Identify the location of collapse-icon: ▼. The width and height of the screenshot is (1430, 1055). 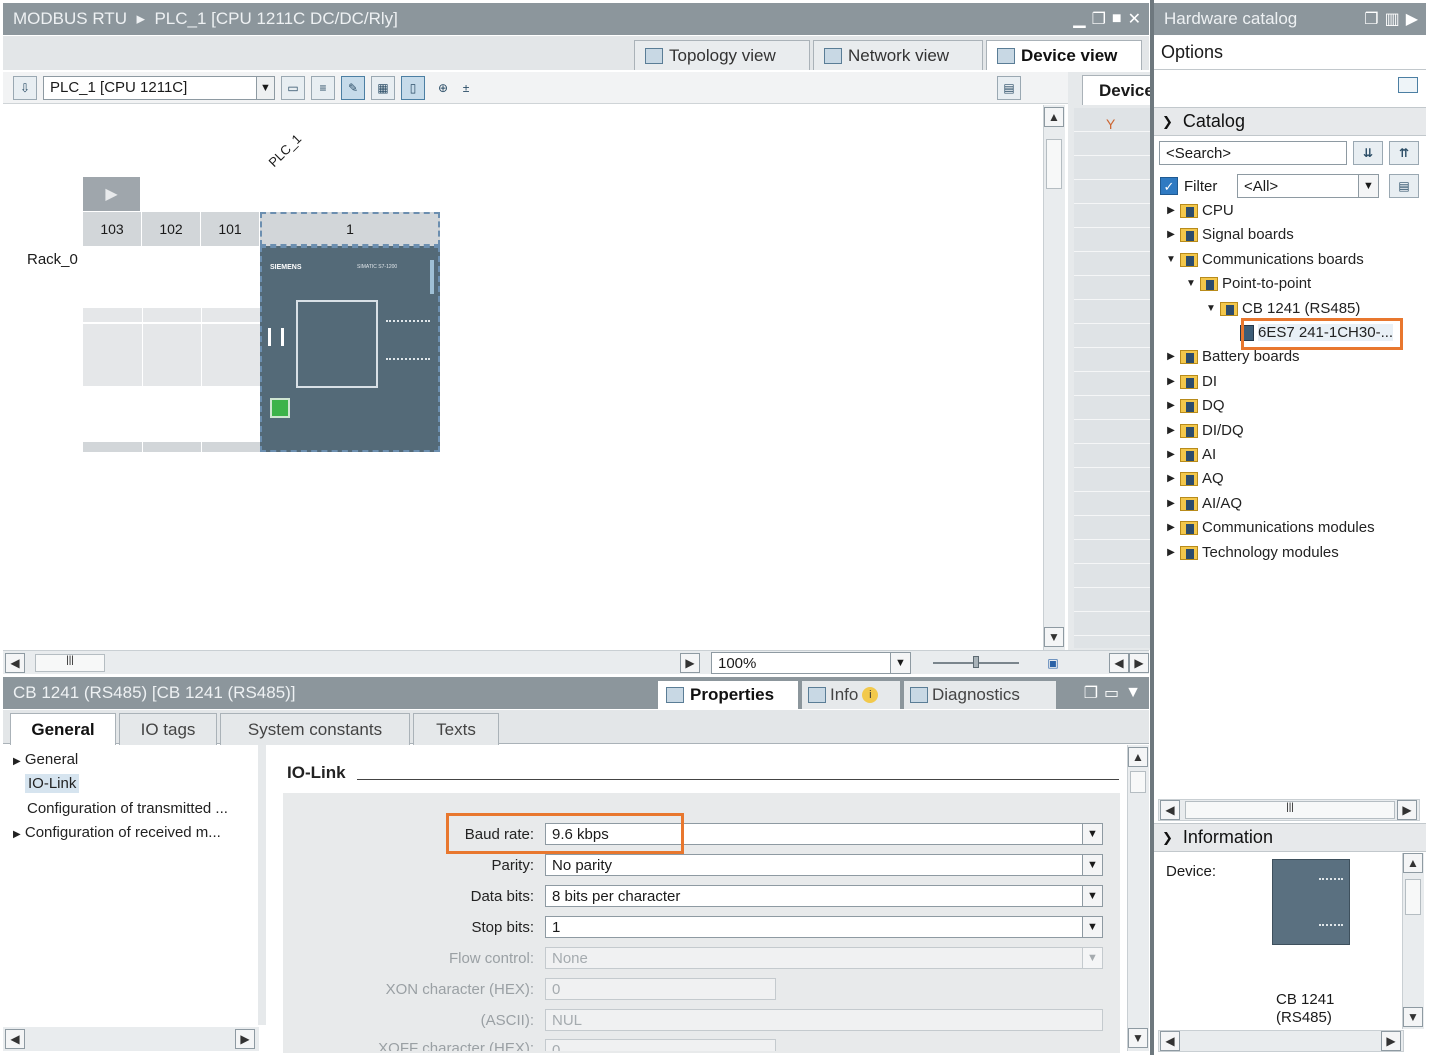
(1133, 693).